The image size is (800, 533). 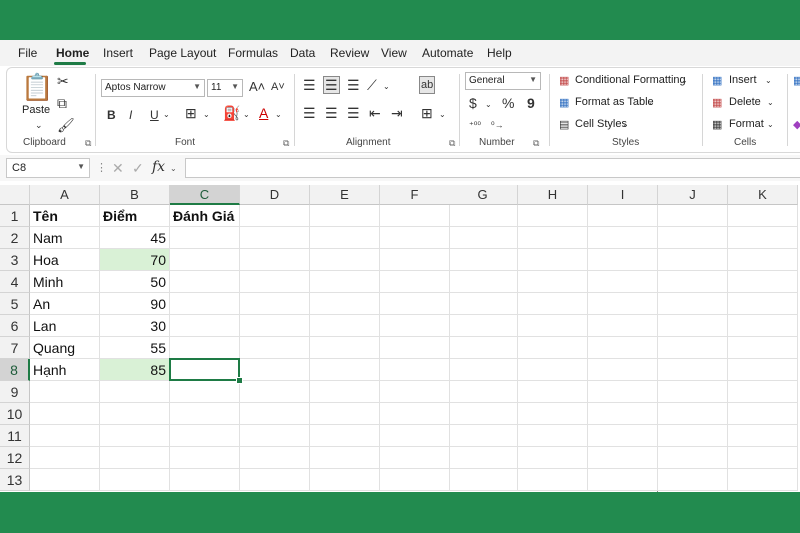 What do you see at coordinates (693, 436) in the screenshot?
I see `cell-j11` at bounding box center [693, 436].